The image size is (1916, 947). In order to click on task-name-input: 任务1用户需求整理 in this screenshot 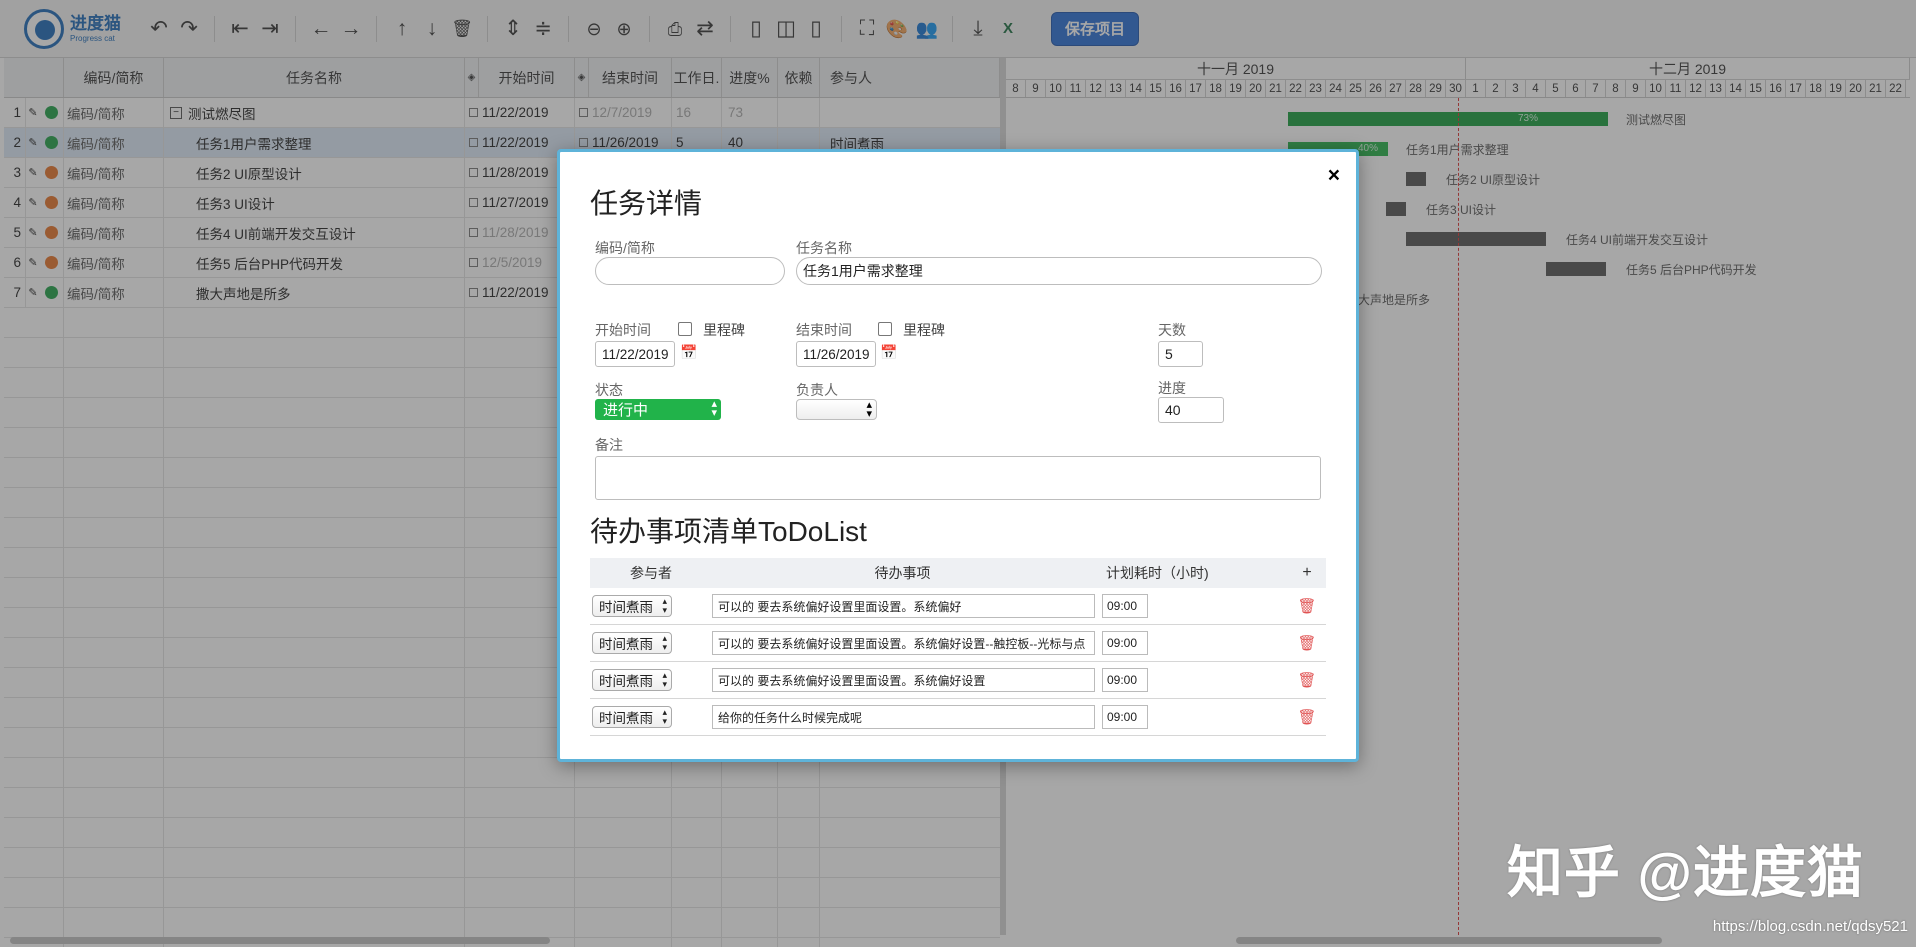, I will do `click(1059, 271)`.